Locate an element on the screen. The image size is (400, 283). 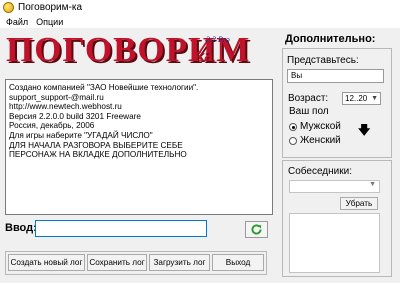
app-logo: ПОГОВОРИМ 2.2 Pro ка is located at coordinates (141, 50).